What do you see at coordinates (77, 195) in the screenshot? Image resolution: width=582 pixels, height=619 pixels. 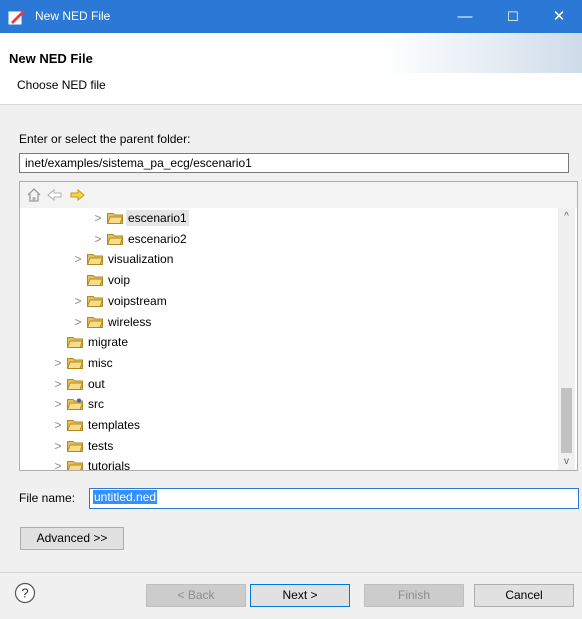 I see `forward-arrow-icon` at bounding box center [77, 195].